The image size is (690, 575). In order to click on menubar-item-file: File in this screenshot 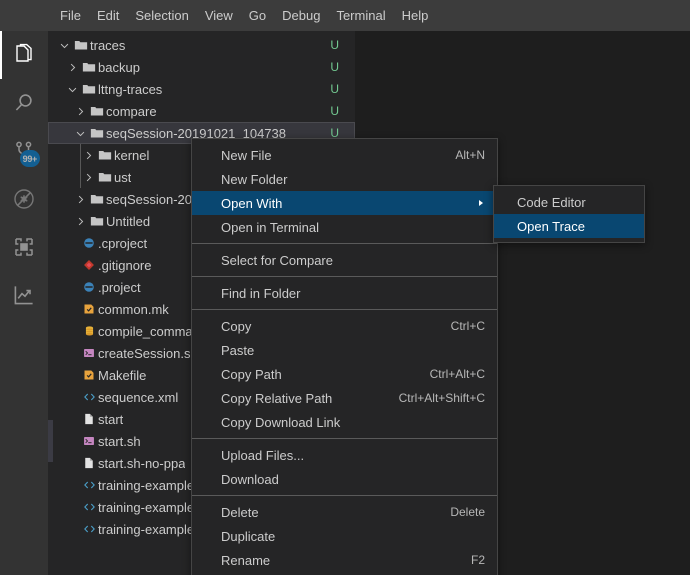, I will do `click(70, 15)`.